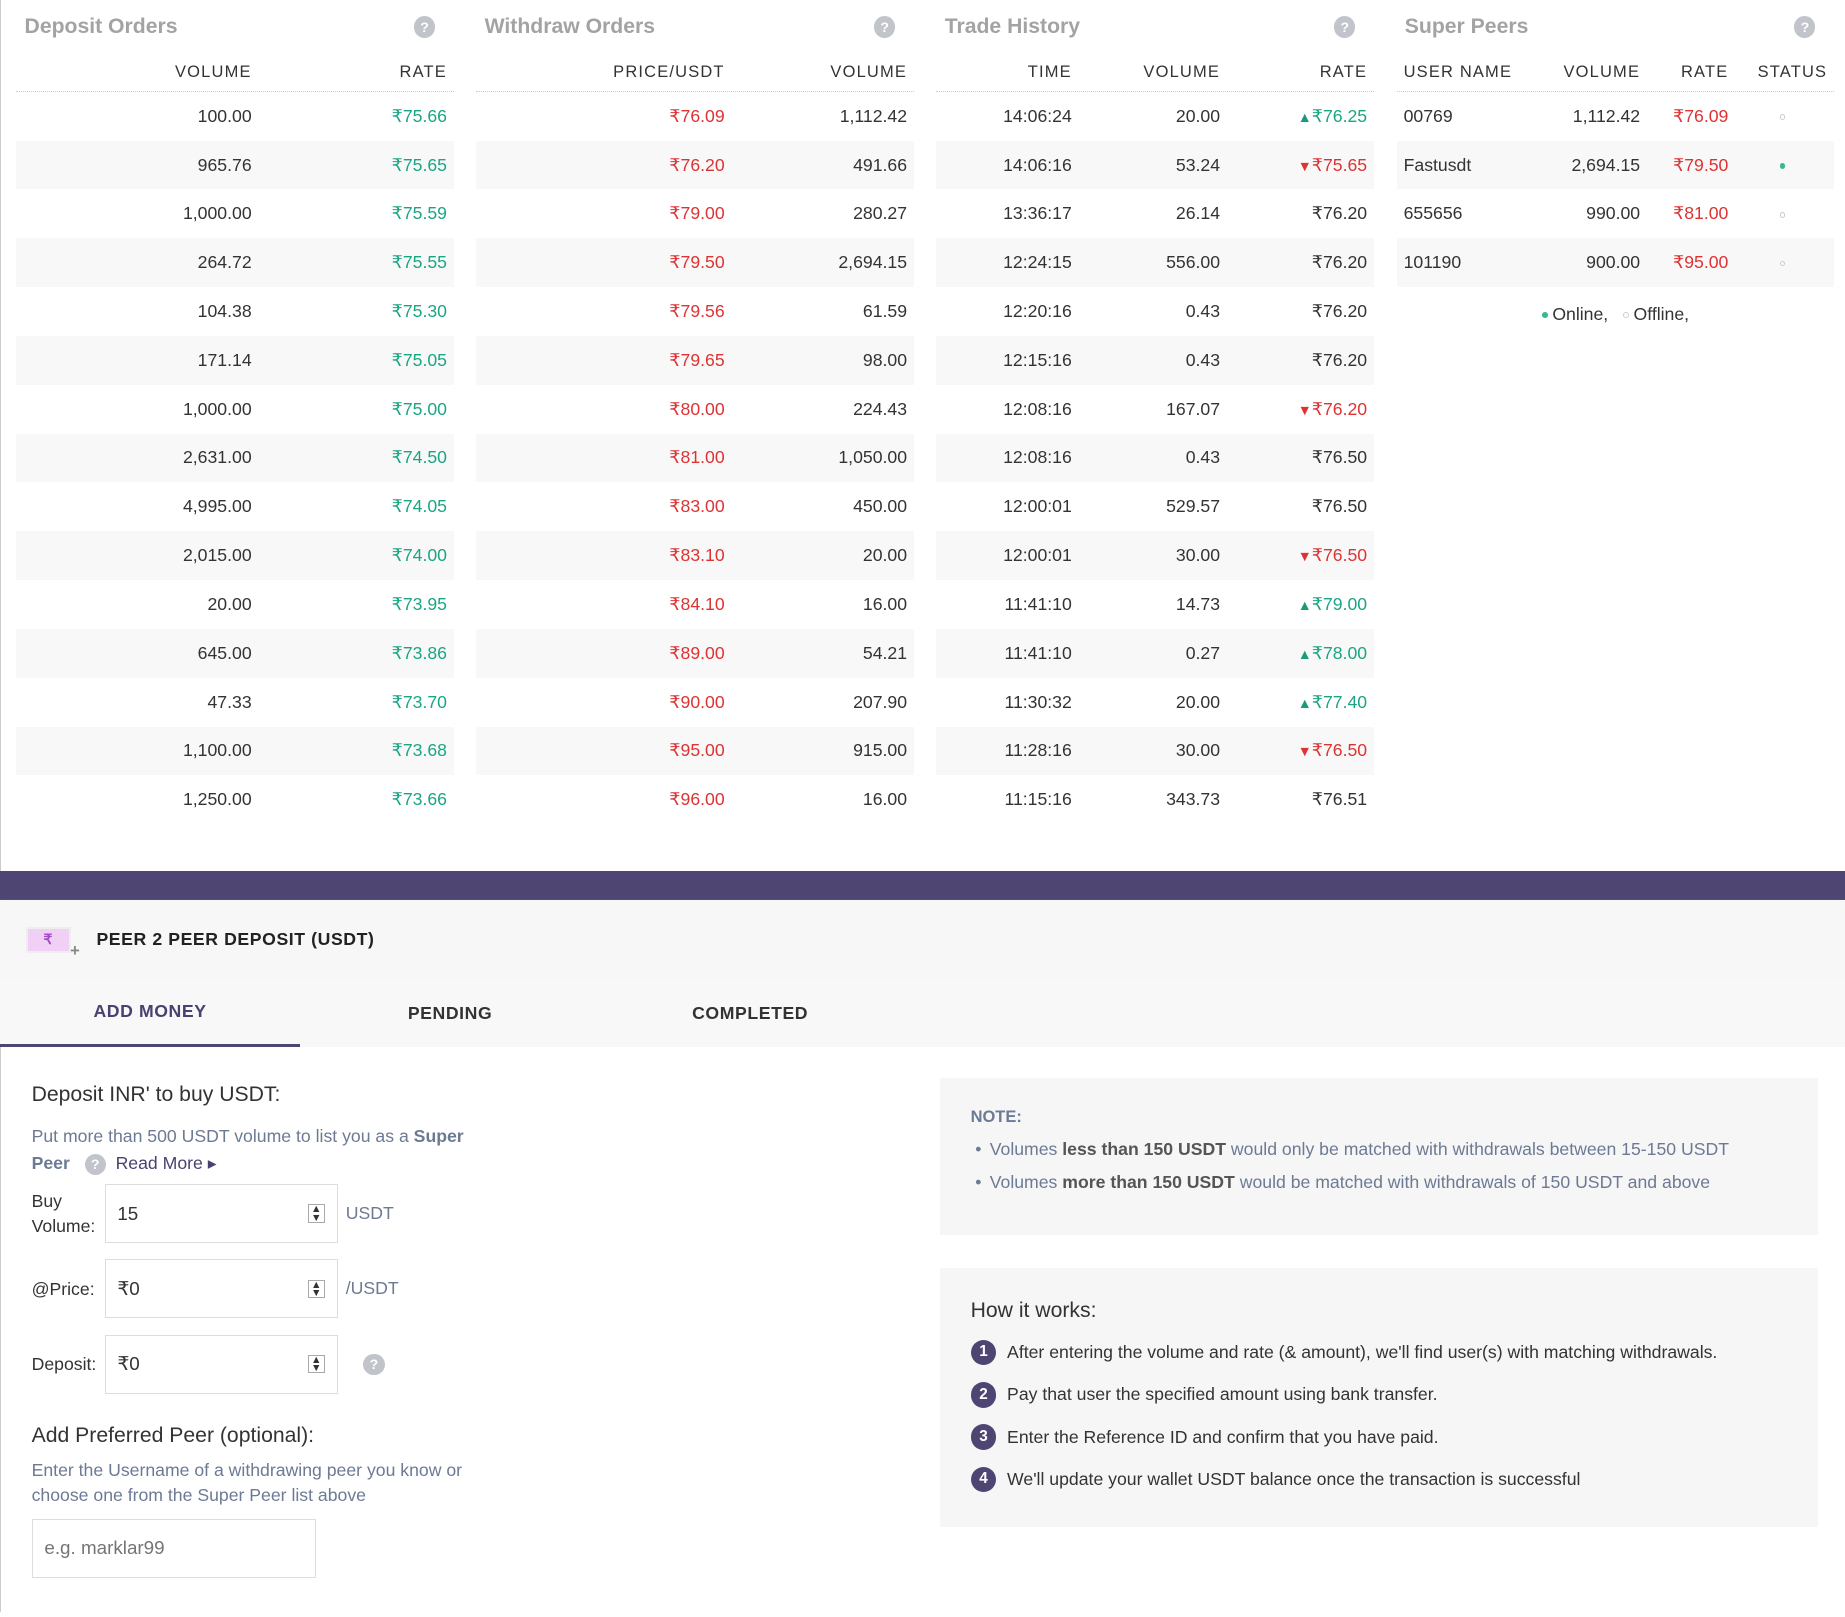 The width and height of the screenshot is (1845, 1617). I want to click on table-row: ₹96.00 16.00, so click(695, 799).